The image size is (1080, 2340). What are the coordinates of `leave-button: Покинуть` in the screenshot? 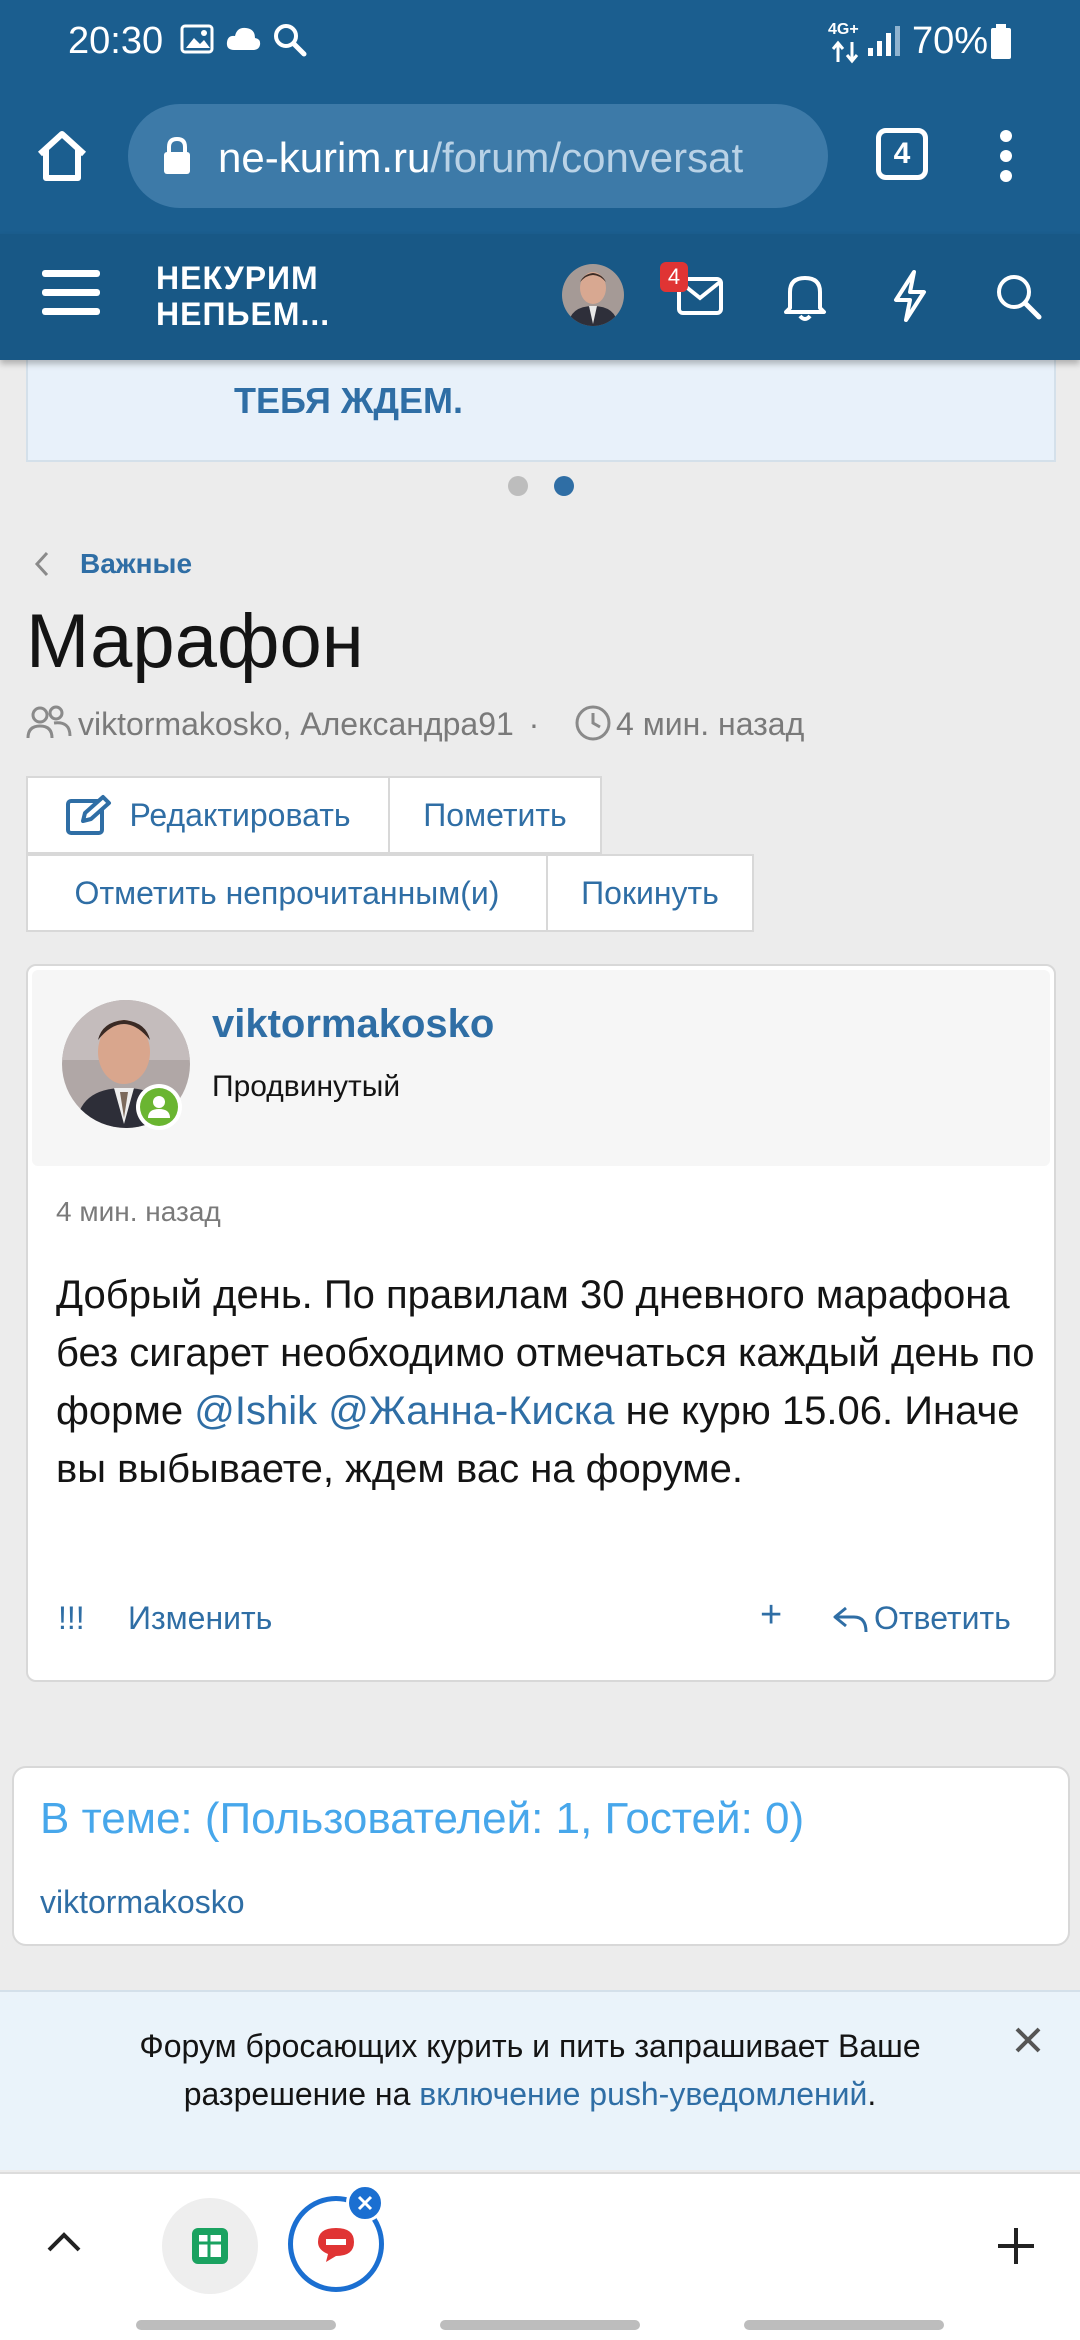 It's located at (650, 893).